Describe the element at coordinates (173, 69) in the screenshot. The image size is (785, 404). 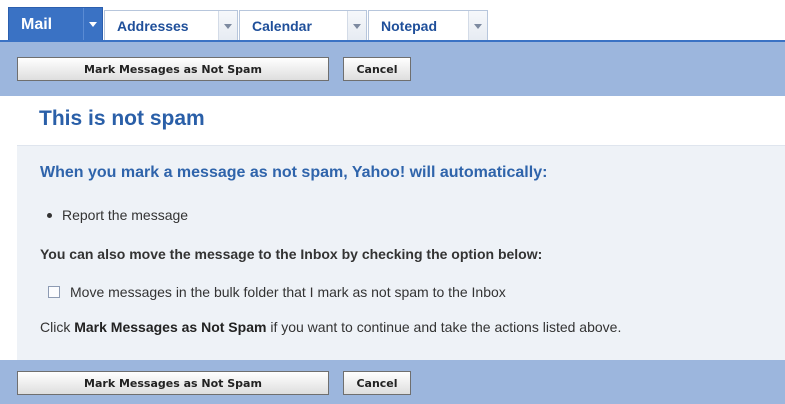
I see `mark-not-spam-button: Mark Messages as Not Spam` at that location.